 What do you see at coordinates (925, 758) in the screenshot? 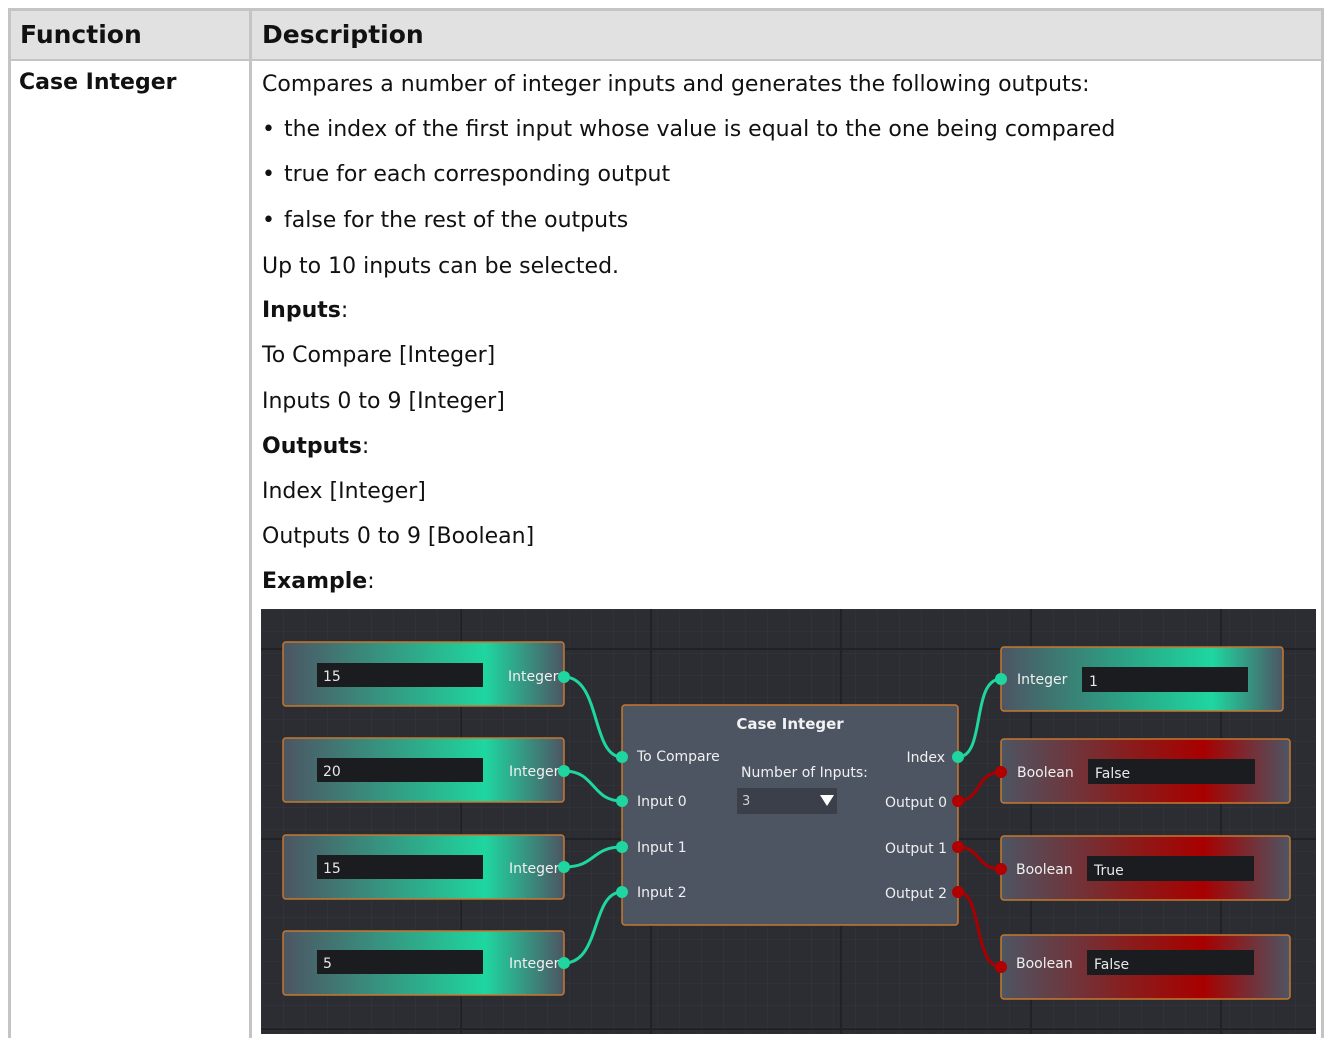
I see `port-label: Index` at bounding box center [925, 758].